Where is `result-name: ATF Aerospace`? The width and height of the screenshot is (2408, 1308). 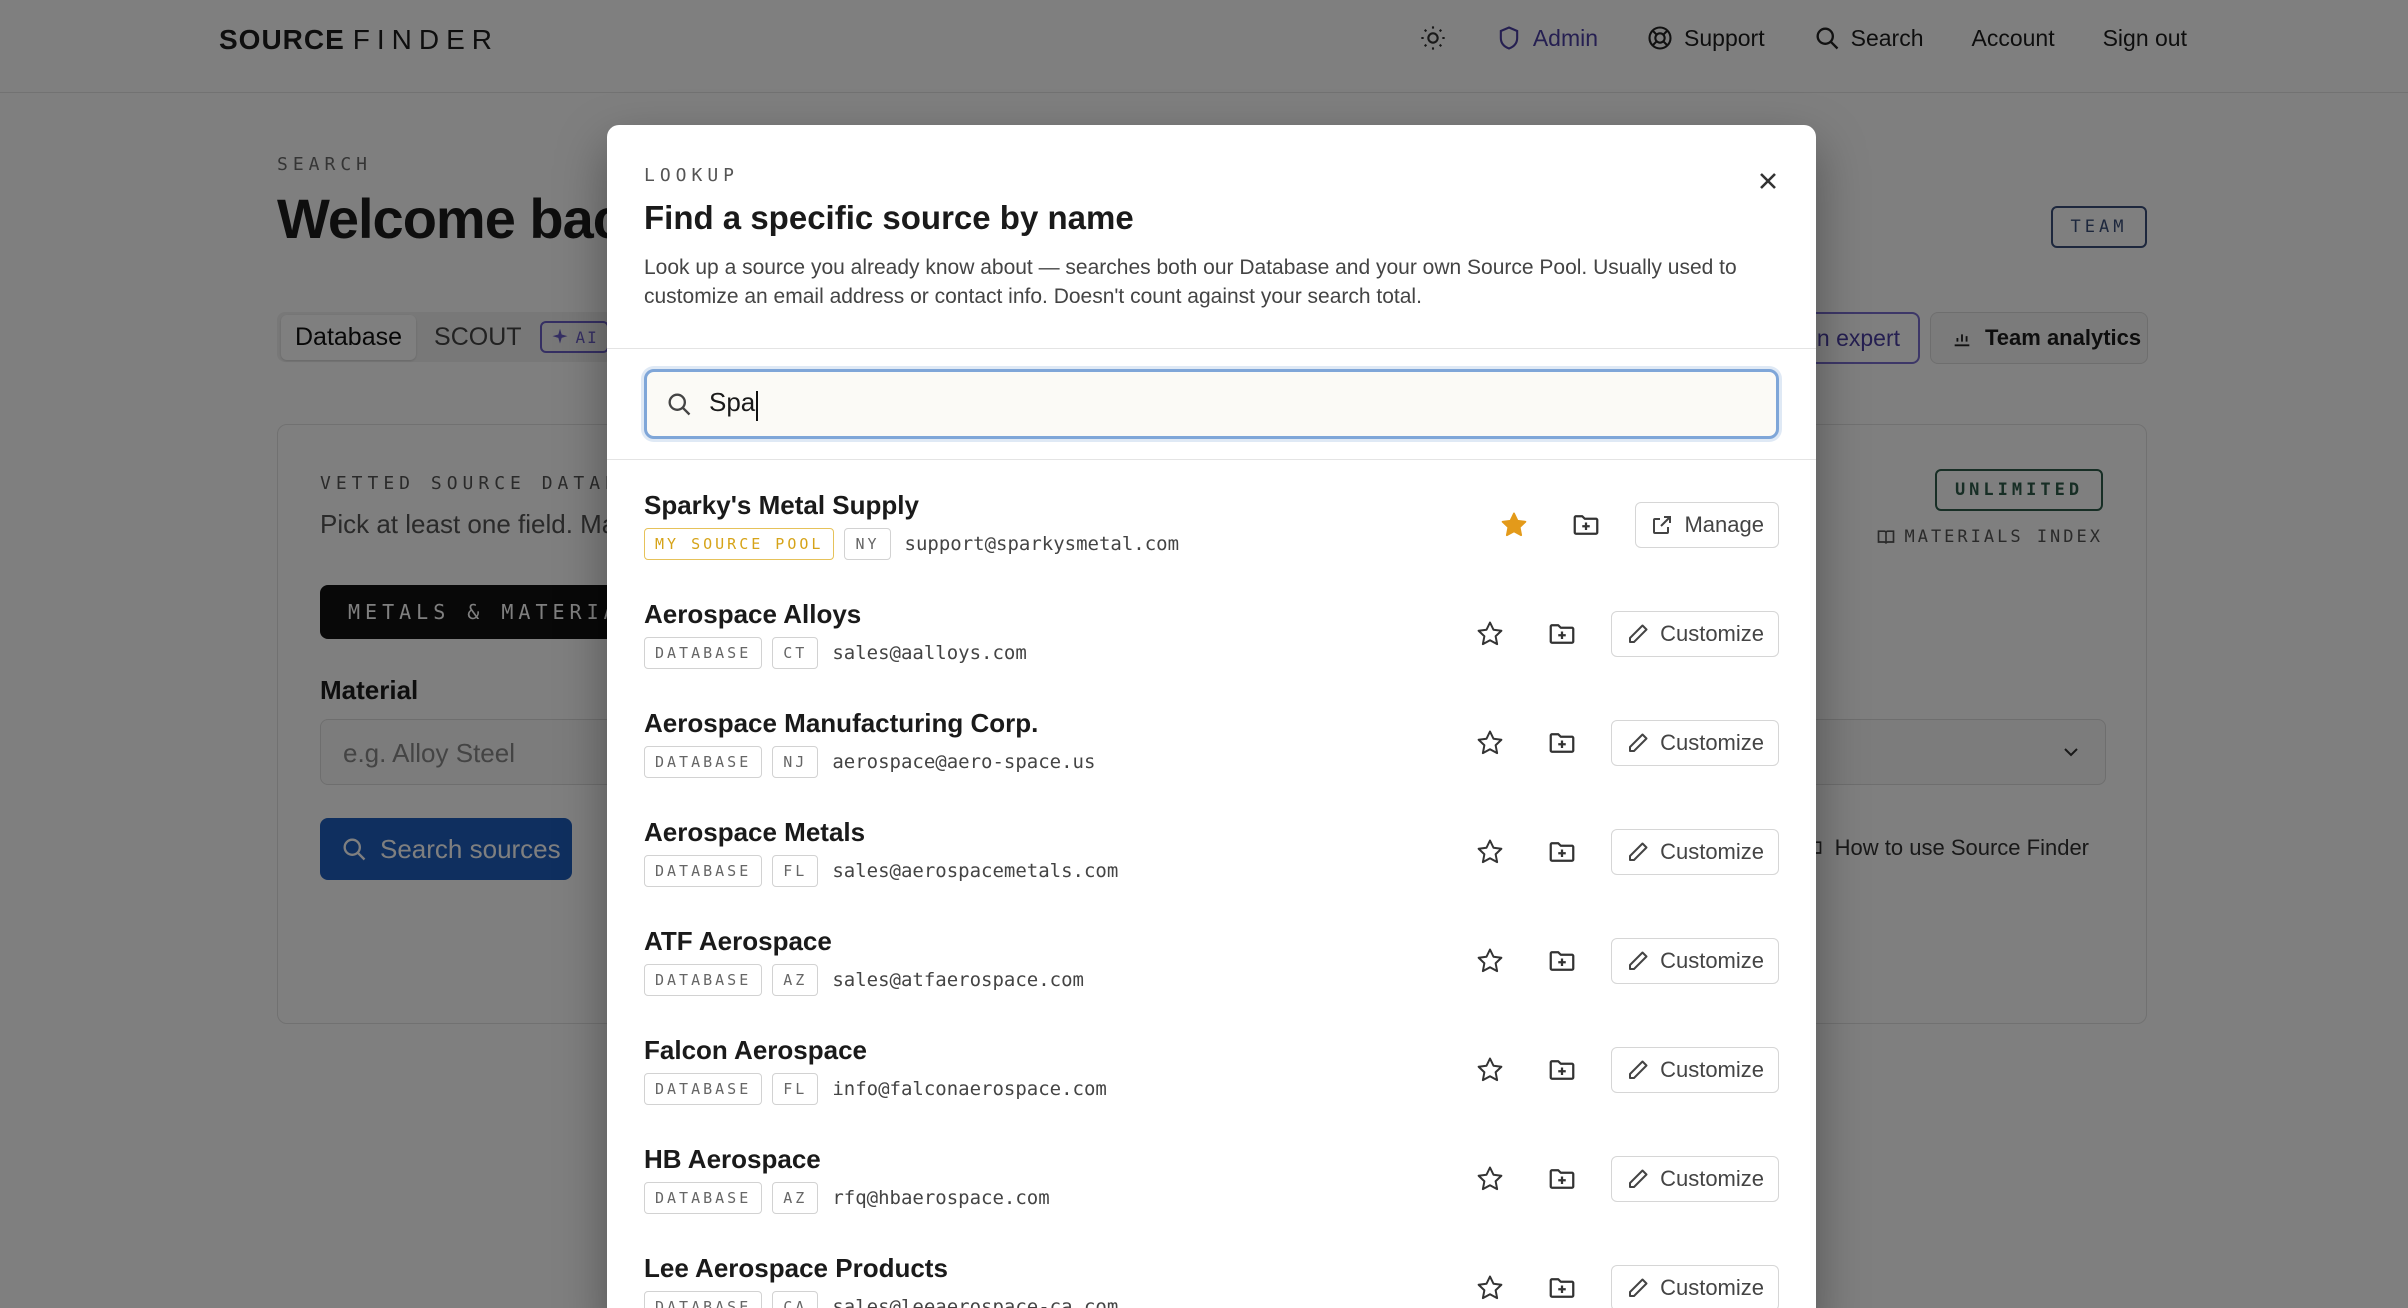
result-name: ATF Aerospace is located at coordinates (738, 941).